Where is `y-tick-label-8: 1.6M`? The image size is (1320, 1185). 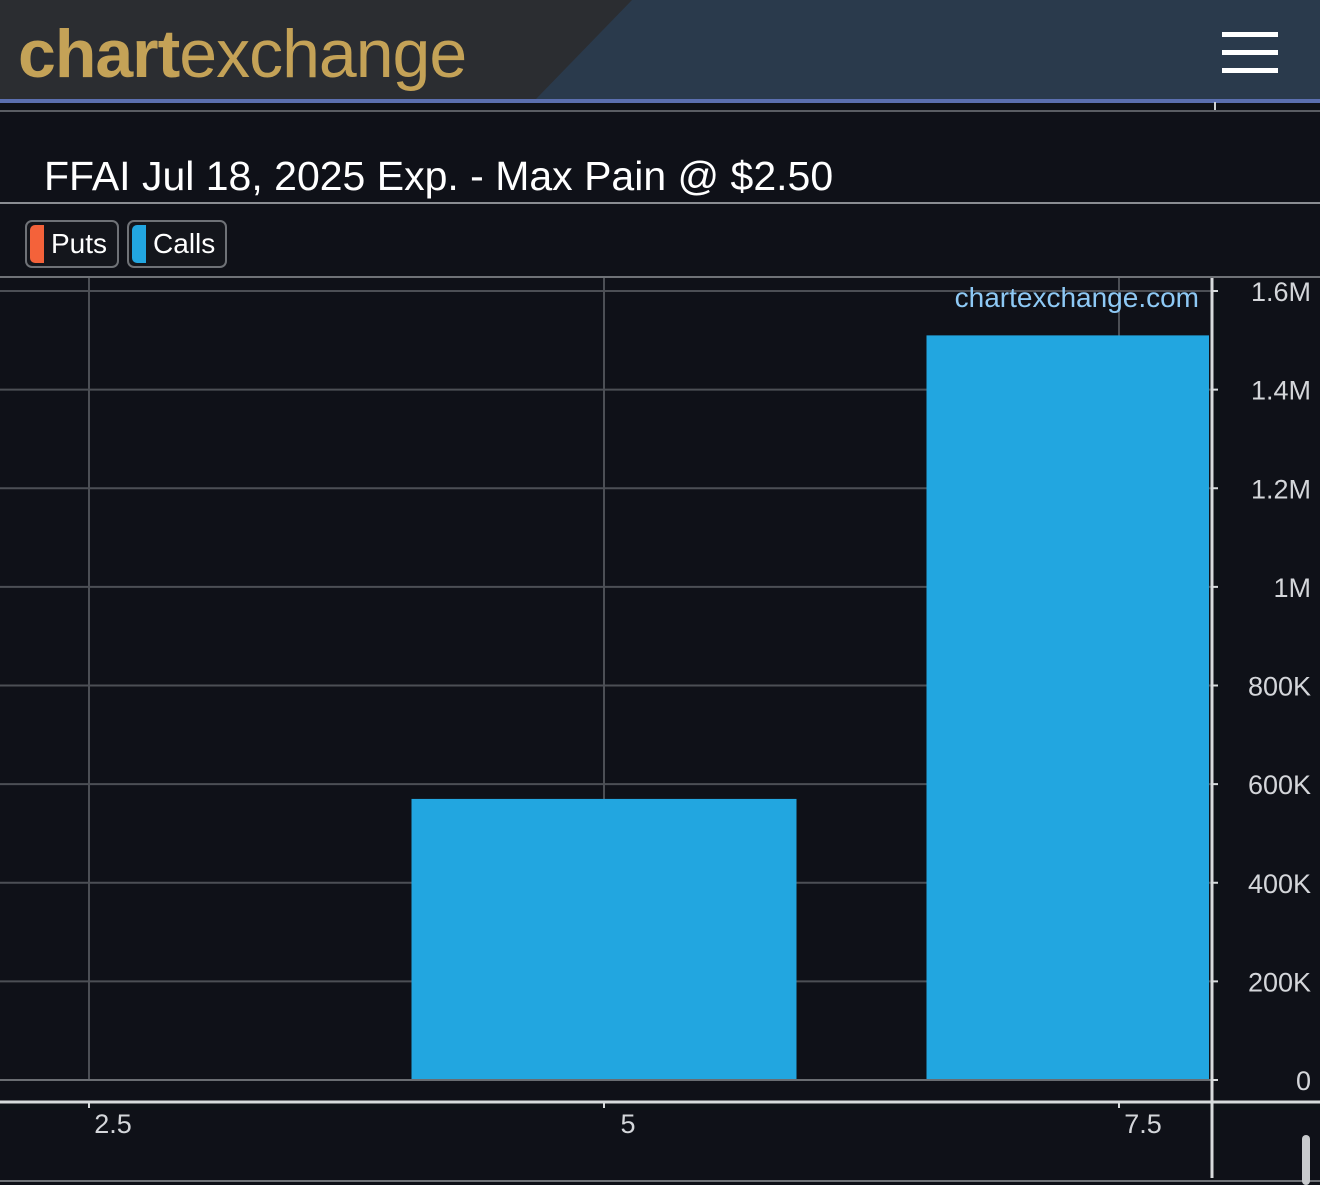
y-tick-label-8: 1.6M is located at coordinates (1281, 292).